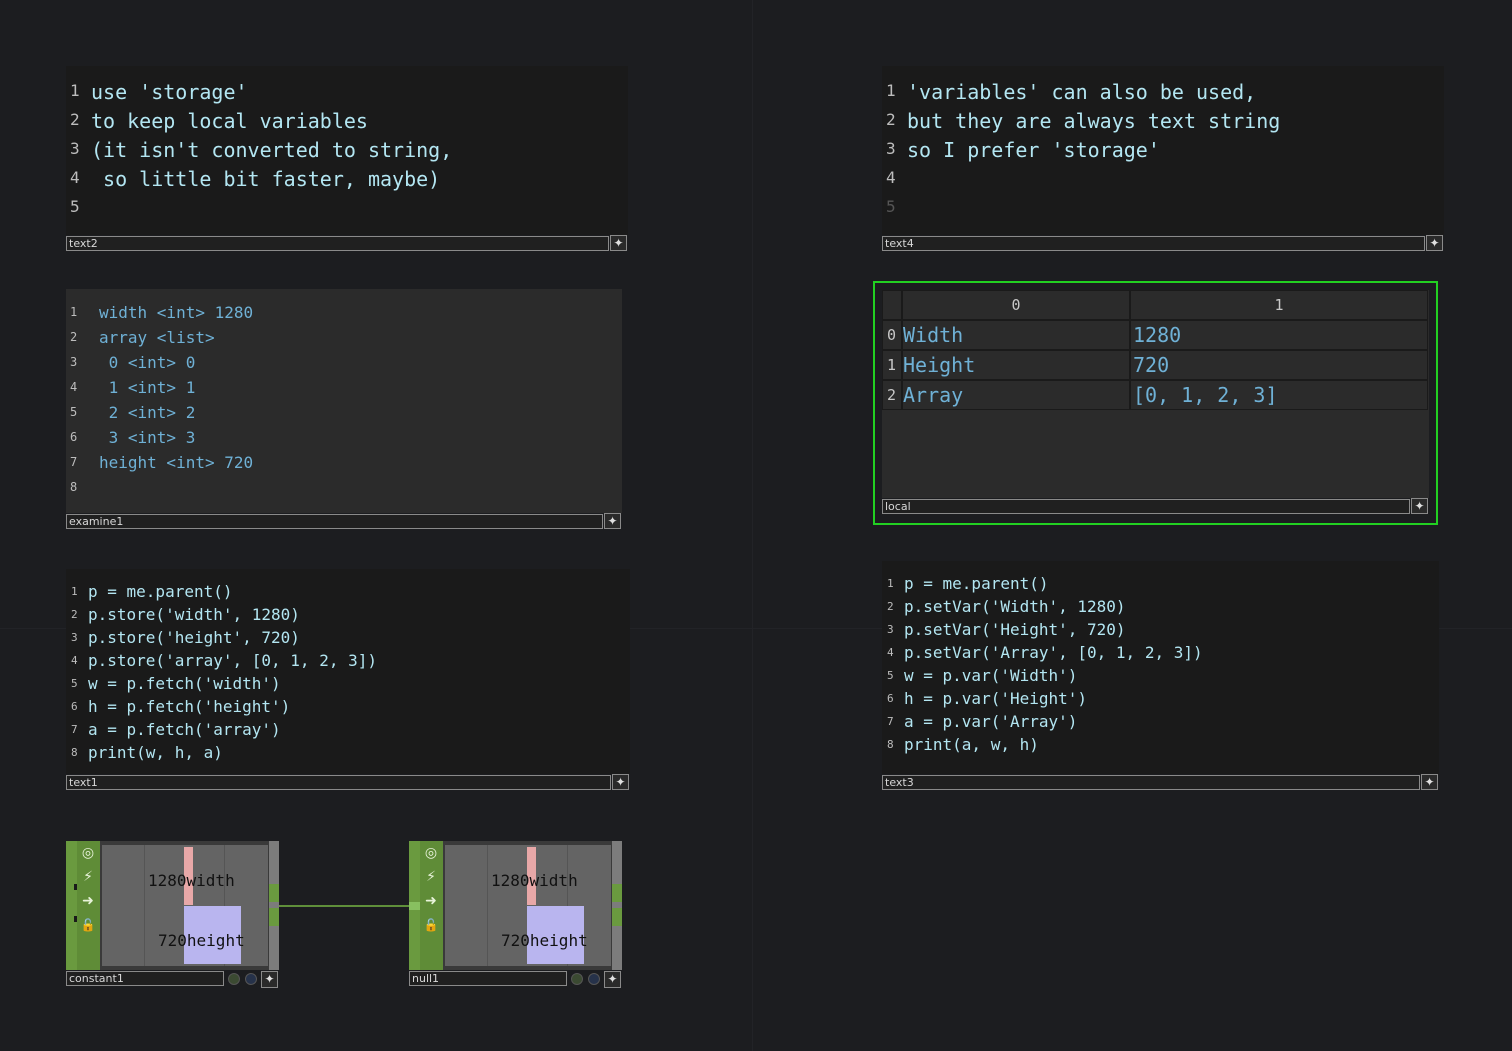 The image size is (1512, 1051). What do you see at coordinates (71, 905) in the screenshot?
I see `input-strip` at bounding box center [71, 905].